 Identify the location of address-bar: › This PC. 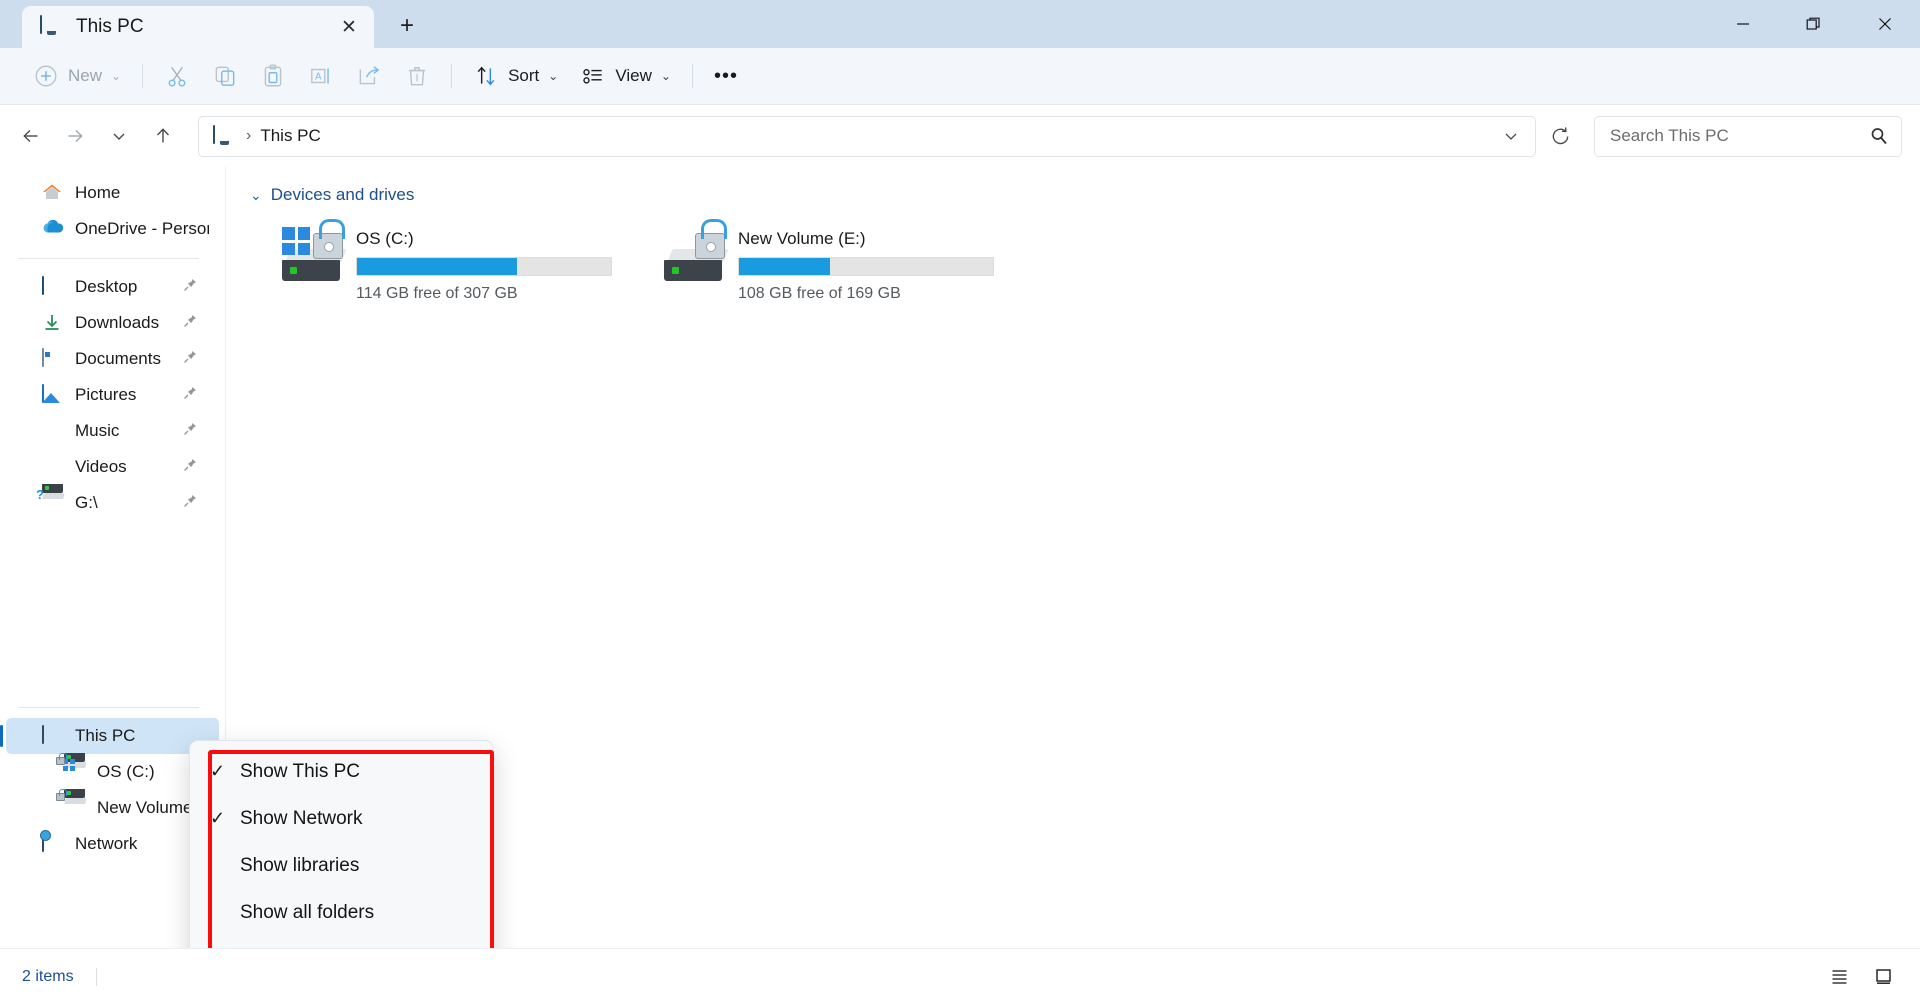
(867, 136).